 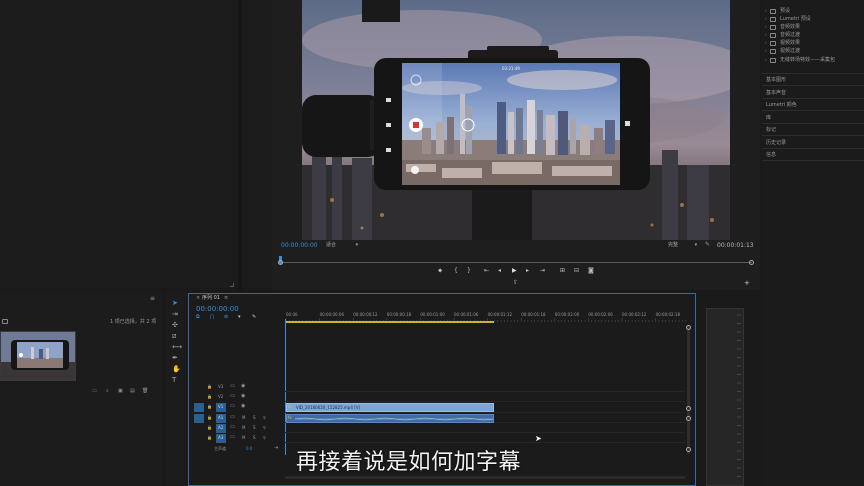 I want to click on search-icon: ⌕, so click(x=107, y=391).